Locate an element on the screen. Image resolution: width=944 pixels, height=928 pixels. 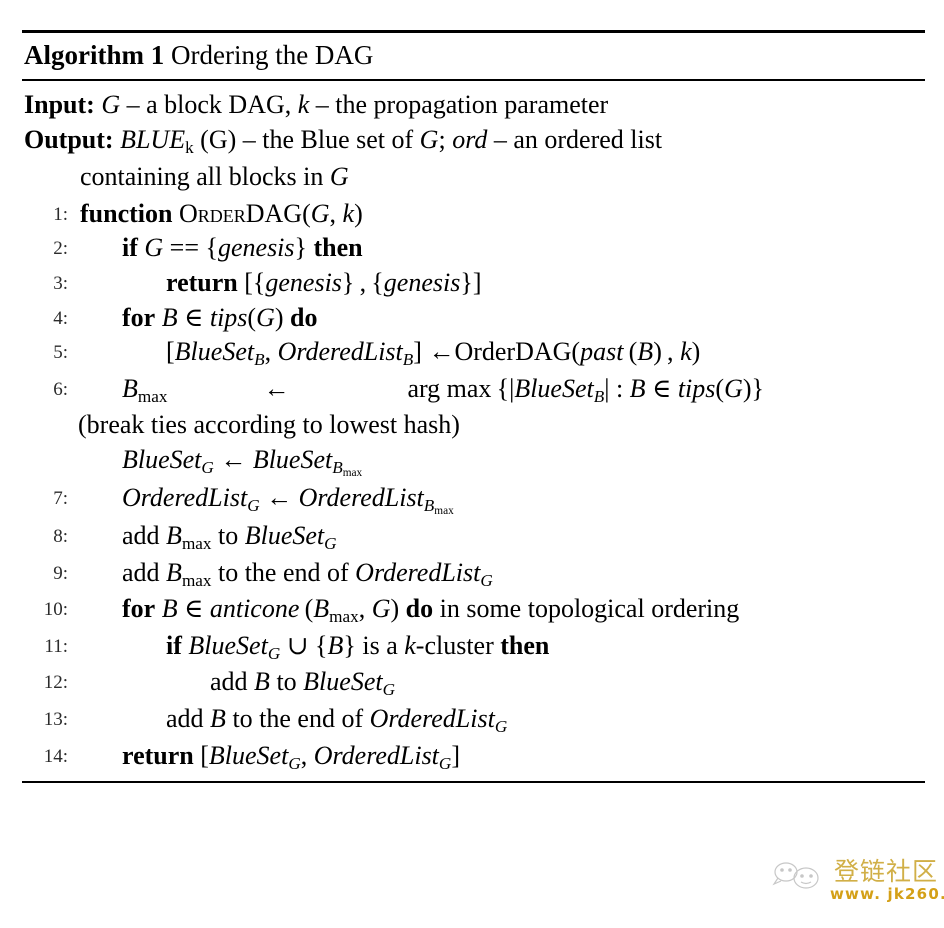
line-content: if BlueSetG ∪ {B} is a k-cluster then is located at coordinates (499, 647).